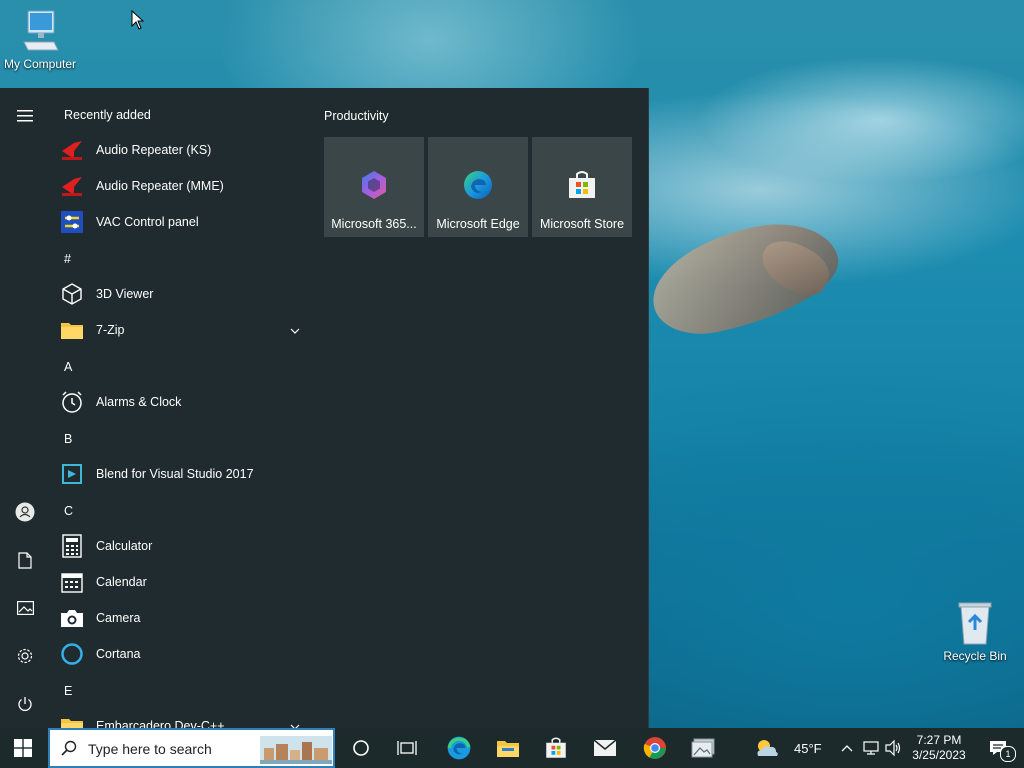 The width and height of the screenshot is (1024, 768). What do you see at coordinates (68, 439) in the screenshot?
I see `letter-header-b: B` at bounding box center [68, 439].